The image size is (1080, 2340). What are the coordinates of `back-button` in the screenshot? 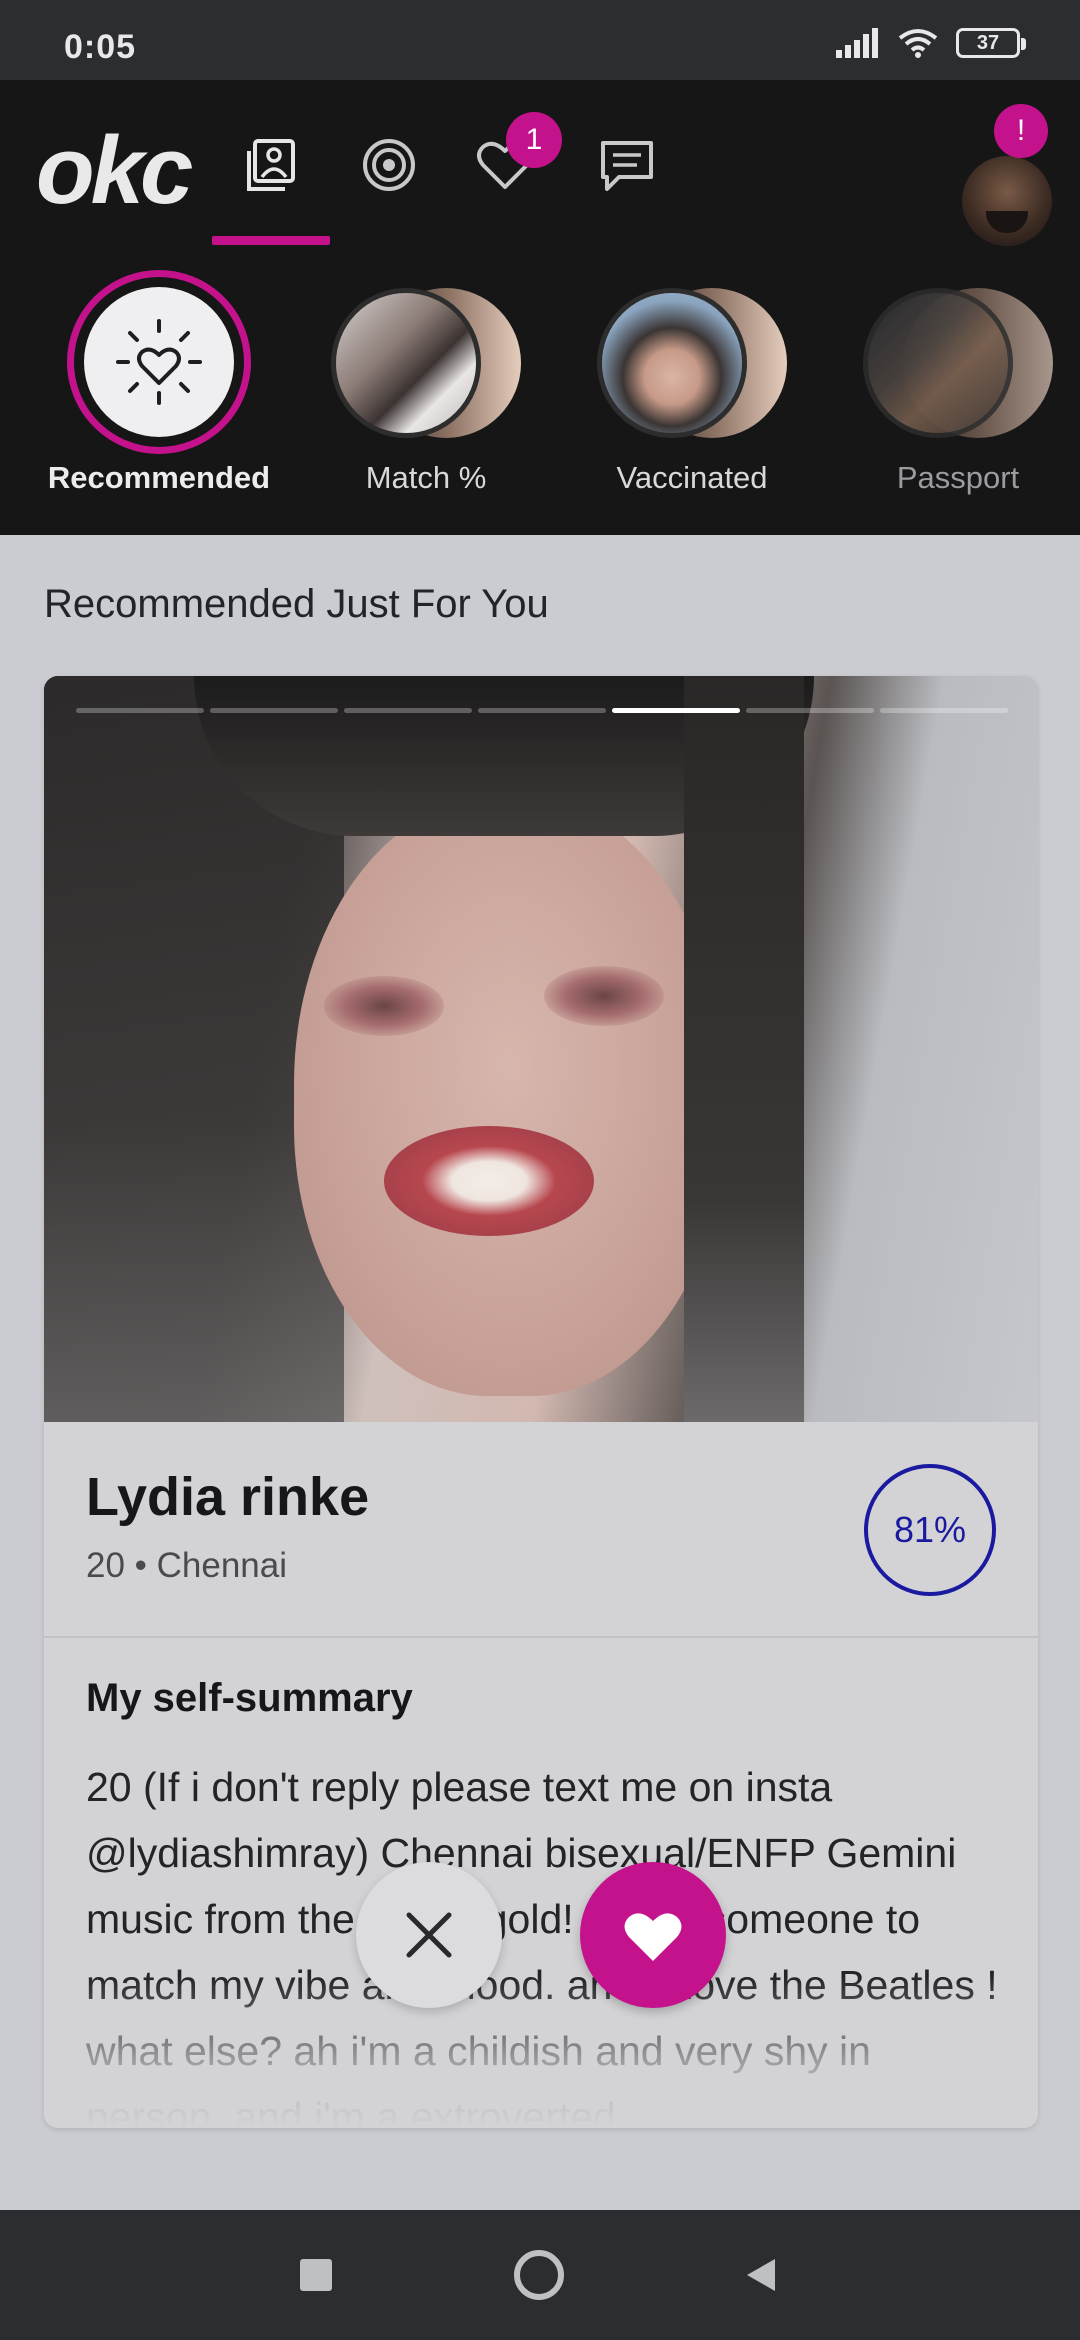 It's located at (761, 2275).